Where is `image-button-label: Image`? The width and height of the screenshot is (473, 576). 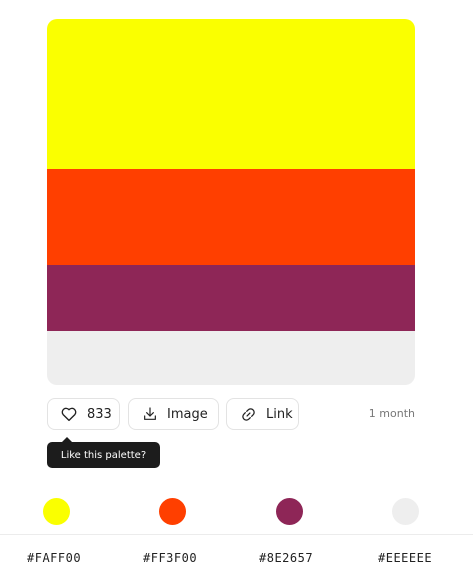
image-button-label: Image is located at coordinates (187, 414).